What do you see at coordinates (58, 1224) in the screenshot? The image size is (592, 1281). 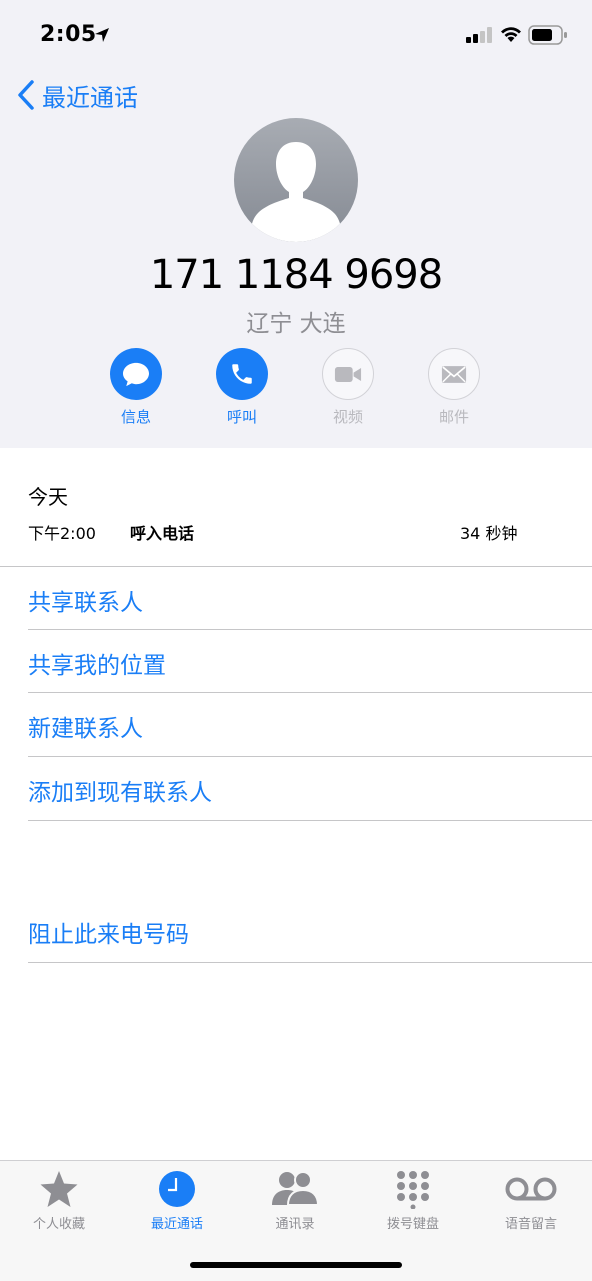 I see `tab-label: 个人收藏` at bounding box center [58, 1224].